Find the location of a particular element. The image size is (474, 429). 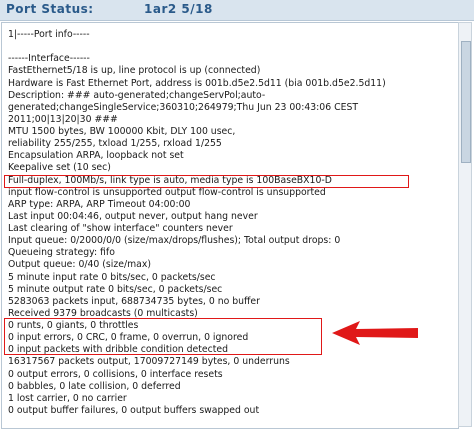

vertical-scrollbar is located at coordinates (465, 224).